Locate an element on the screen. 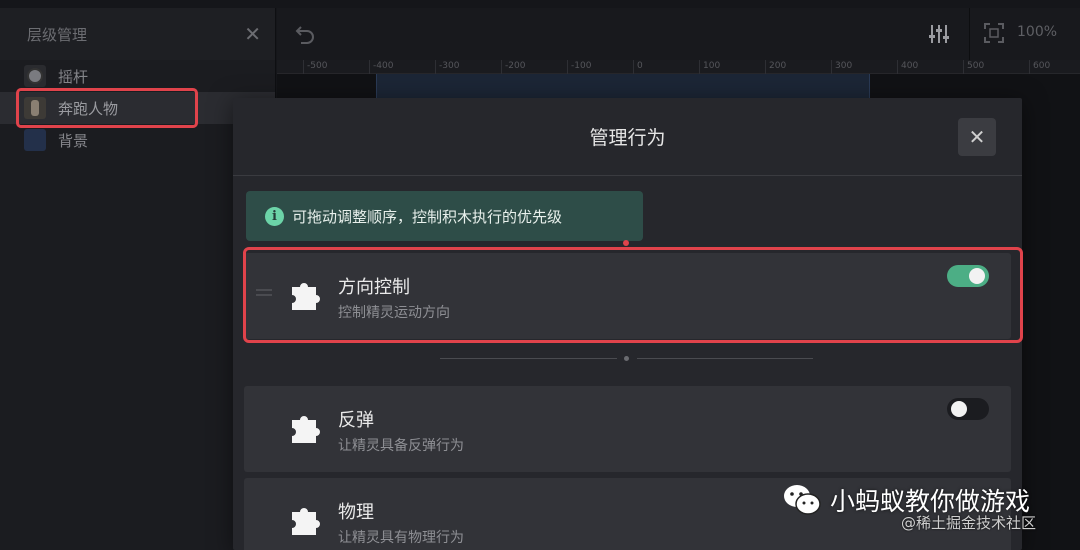  behavior-description: 控制精灵运动方向 is located at coordinates (394, 313).